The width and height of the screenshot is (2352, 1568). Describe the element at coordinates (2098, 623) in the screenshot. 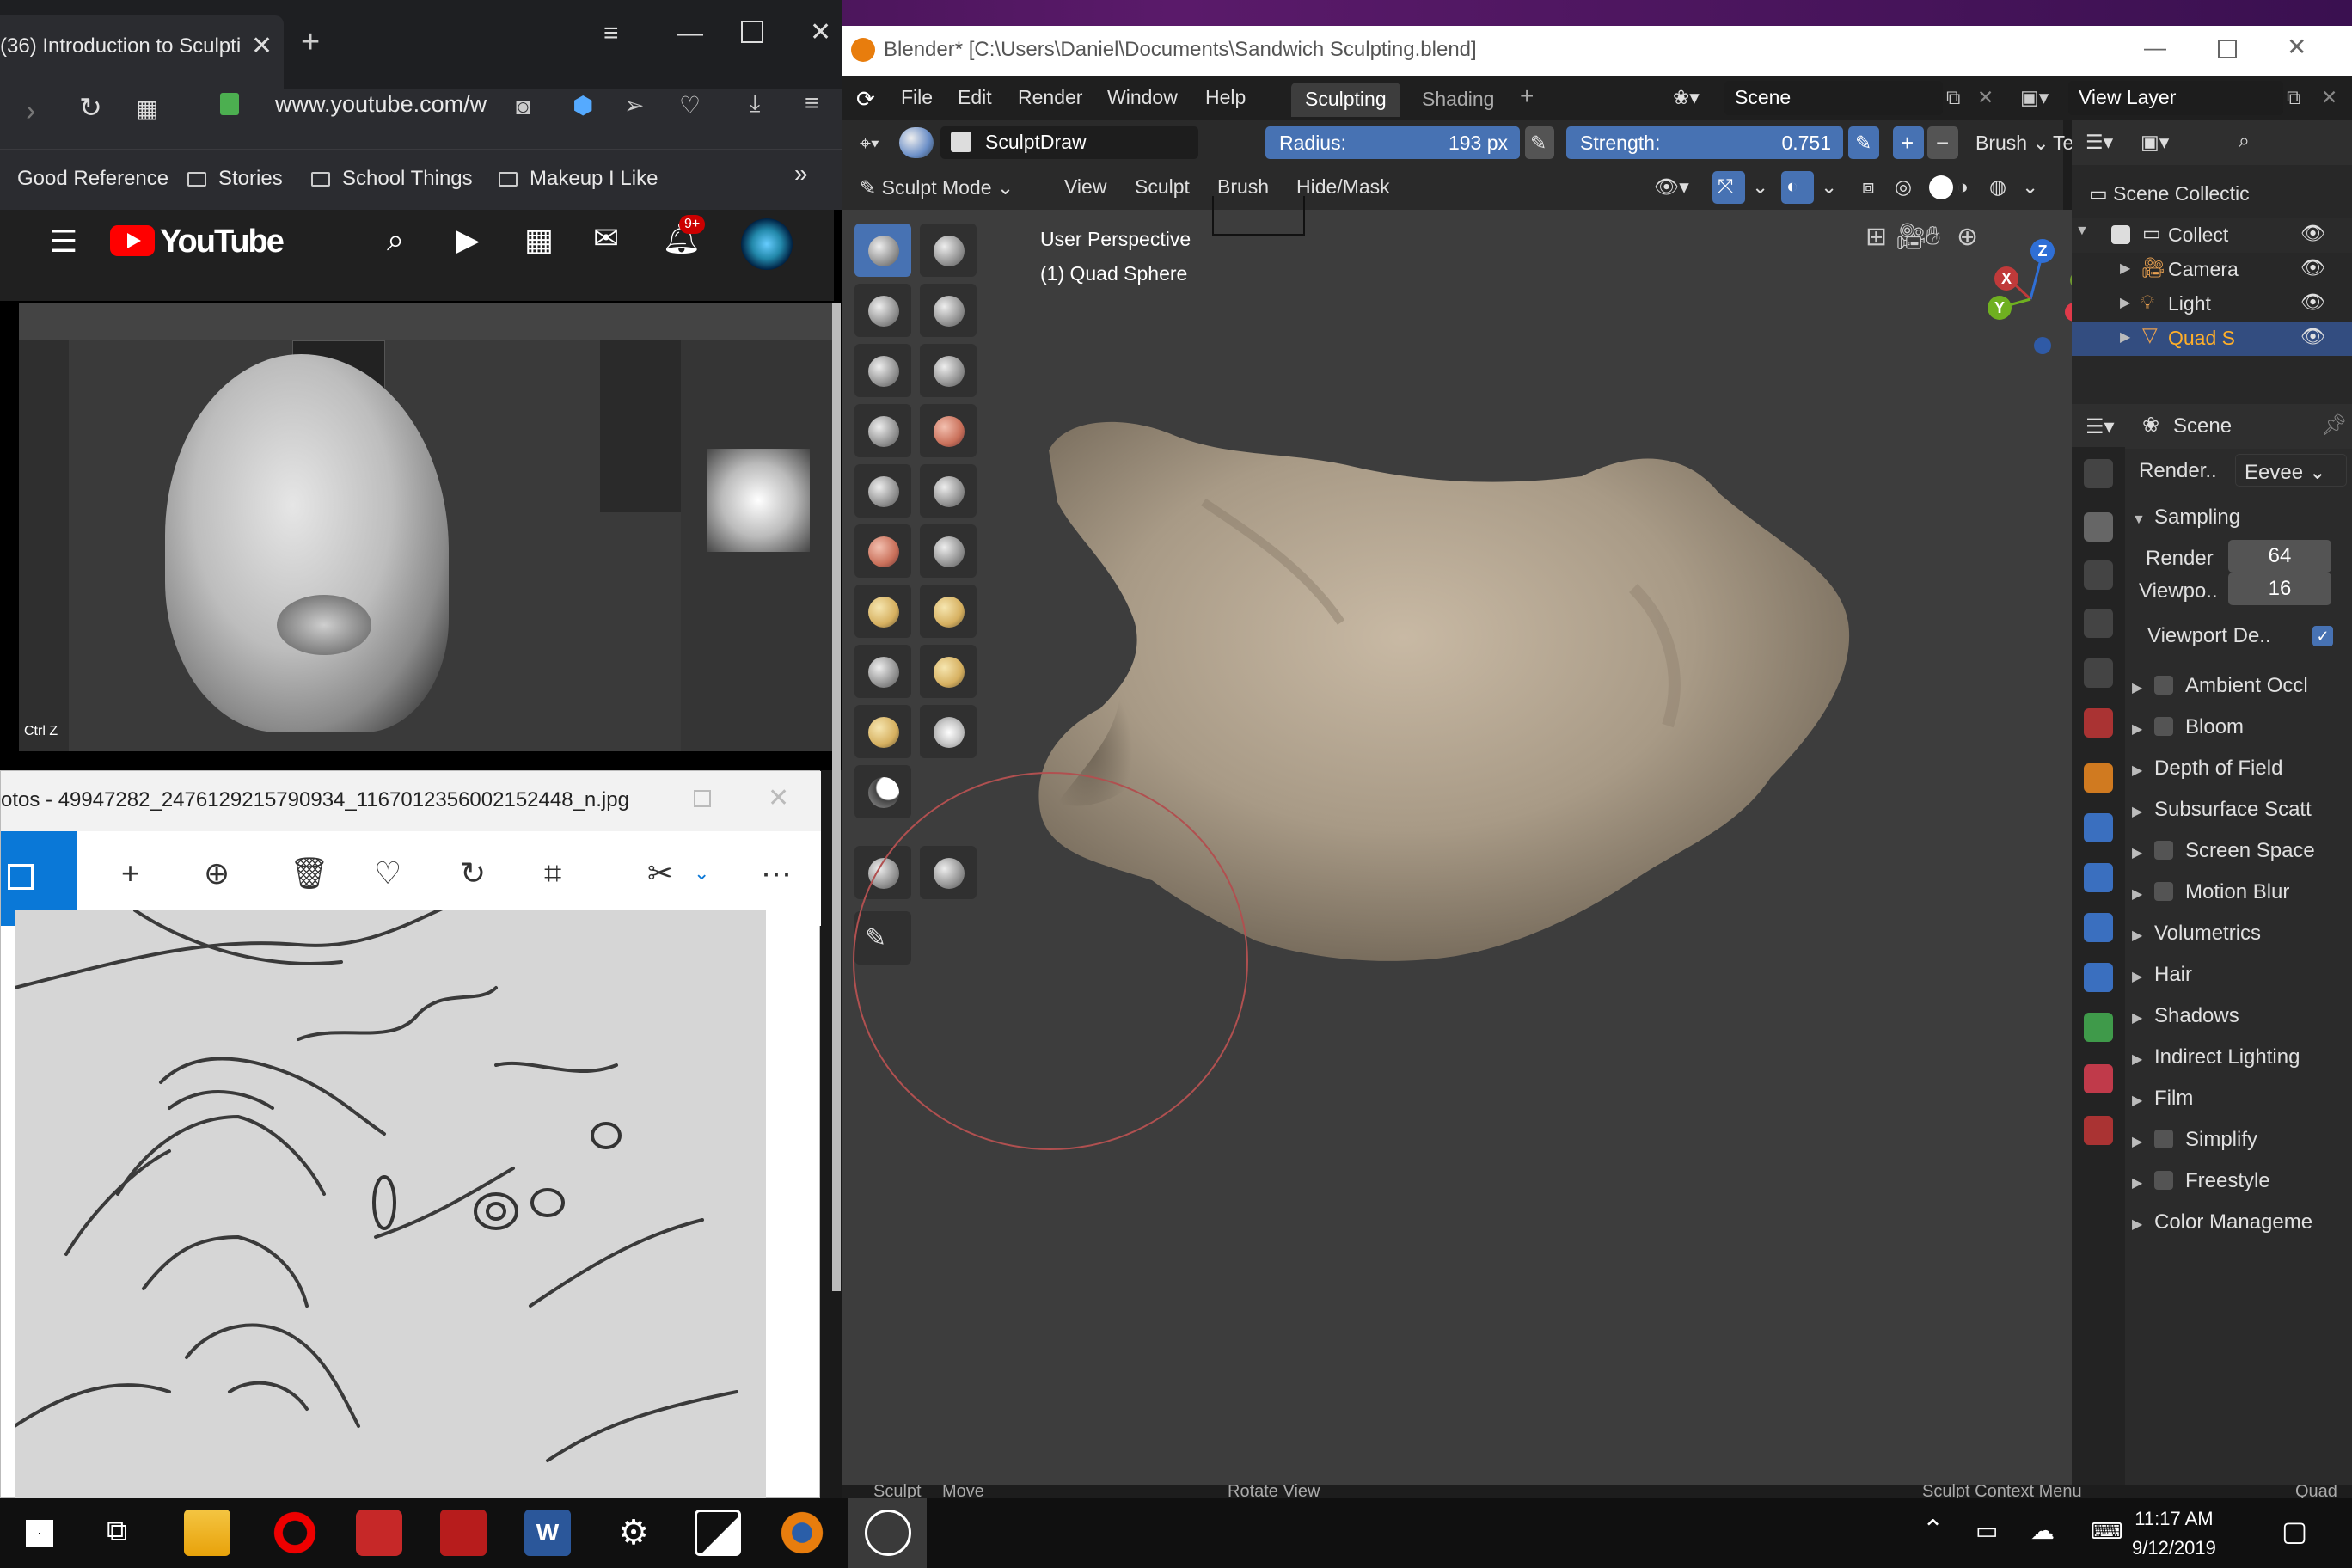

I see `view-layer-tab-icon` at that location.